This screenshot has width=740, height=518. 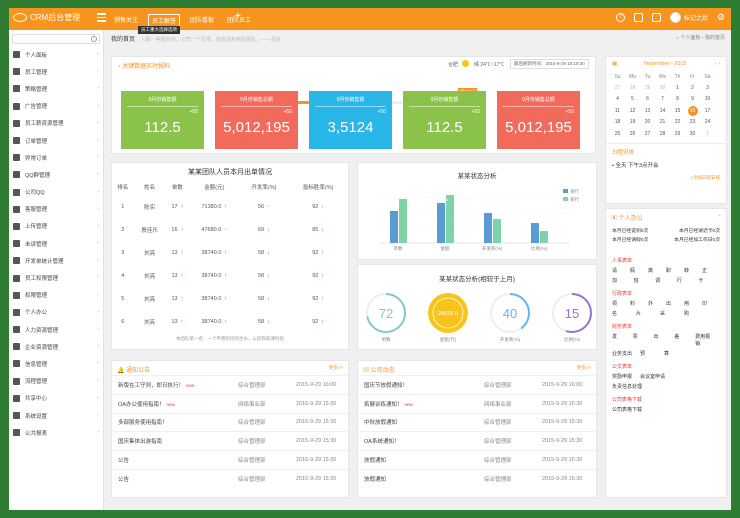 I want to click on kpi-card: 9月份销售总额 +50 5,012,195, so click(x=538, y=120).